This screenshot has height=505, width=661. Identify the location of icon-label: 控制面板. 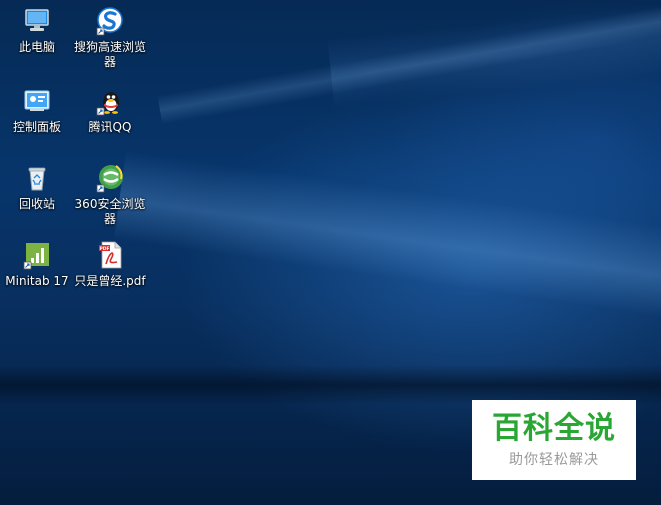
(36, 127).